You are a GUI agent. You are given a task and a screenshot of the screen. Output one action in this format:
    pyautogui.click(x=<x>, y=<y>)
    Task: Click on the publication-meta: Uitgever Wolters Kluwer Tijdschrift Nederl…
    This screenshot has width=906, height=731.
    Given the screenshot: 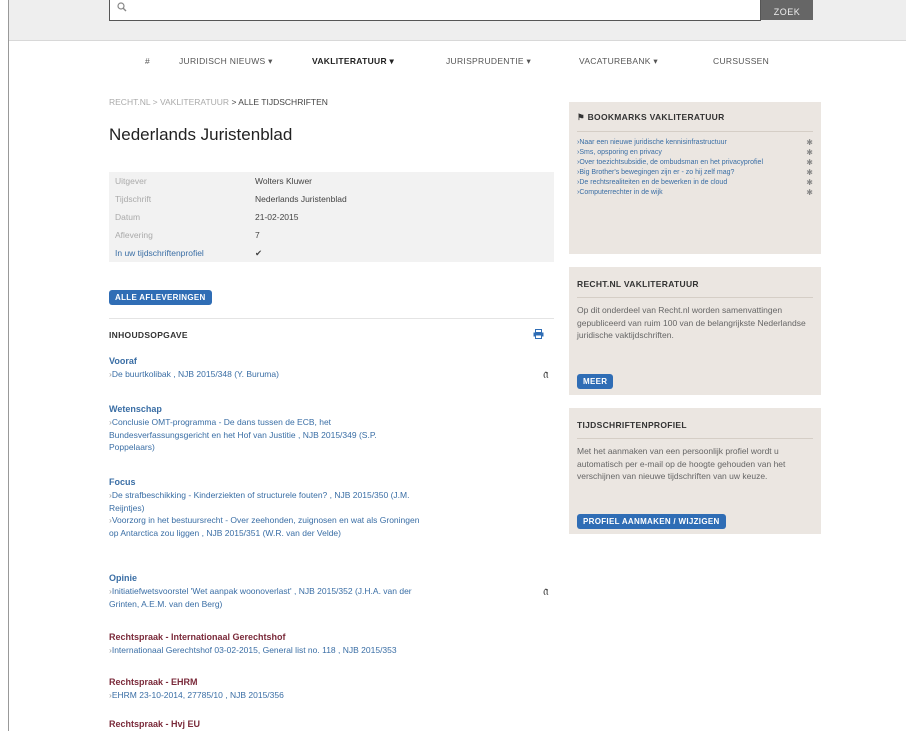 What is the action you would take?
    pyautogui.click(x=331, y=217)
    